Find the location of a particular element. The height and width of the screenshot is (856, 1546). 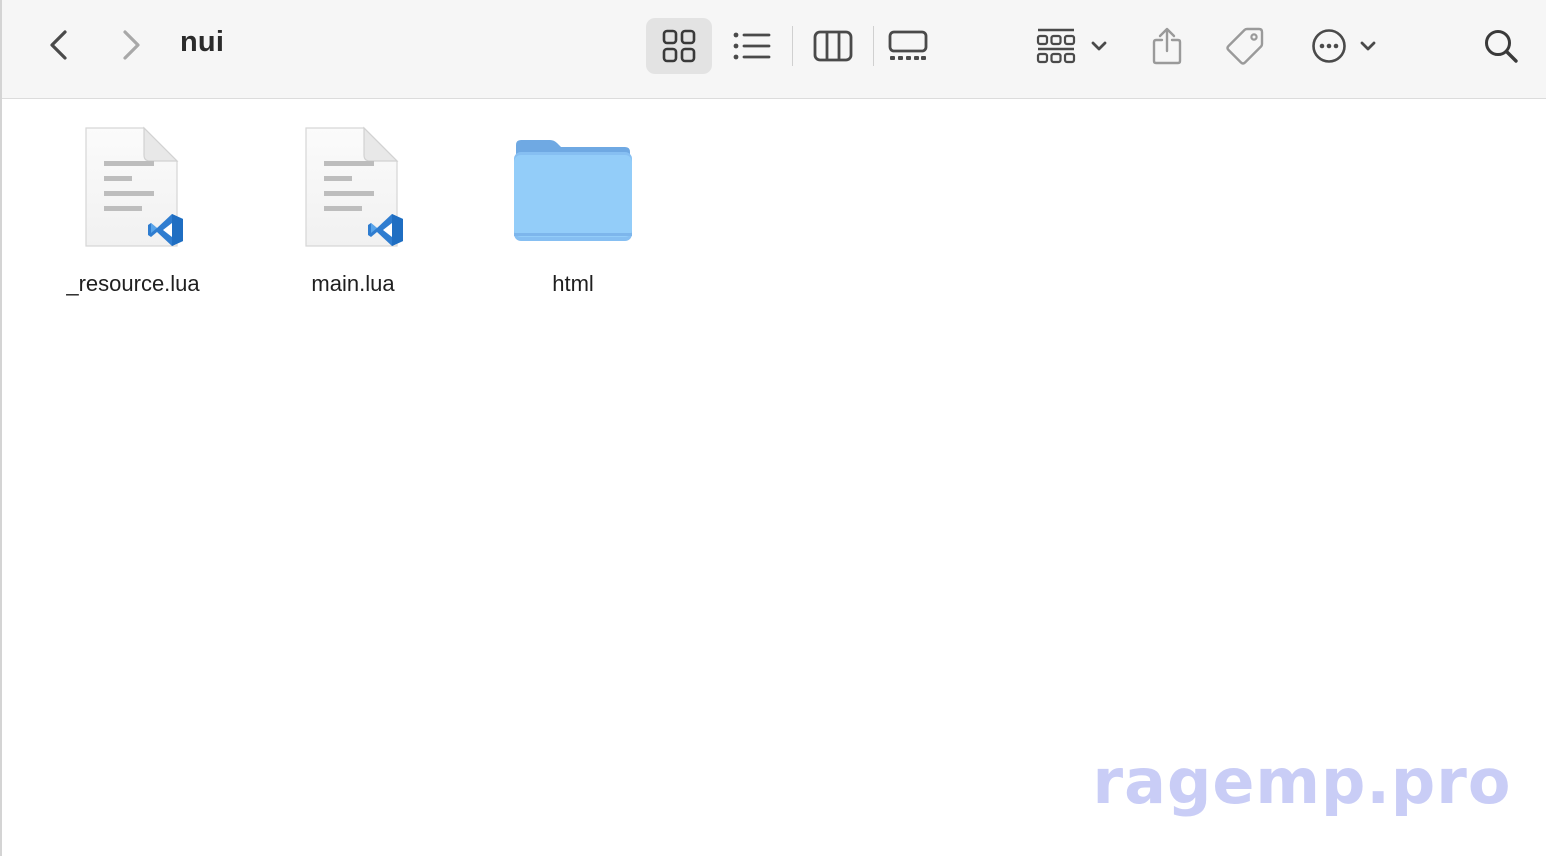

share-button is located at coordinates (1167, 46).